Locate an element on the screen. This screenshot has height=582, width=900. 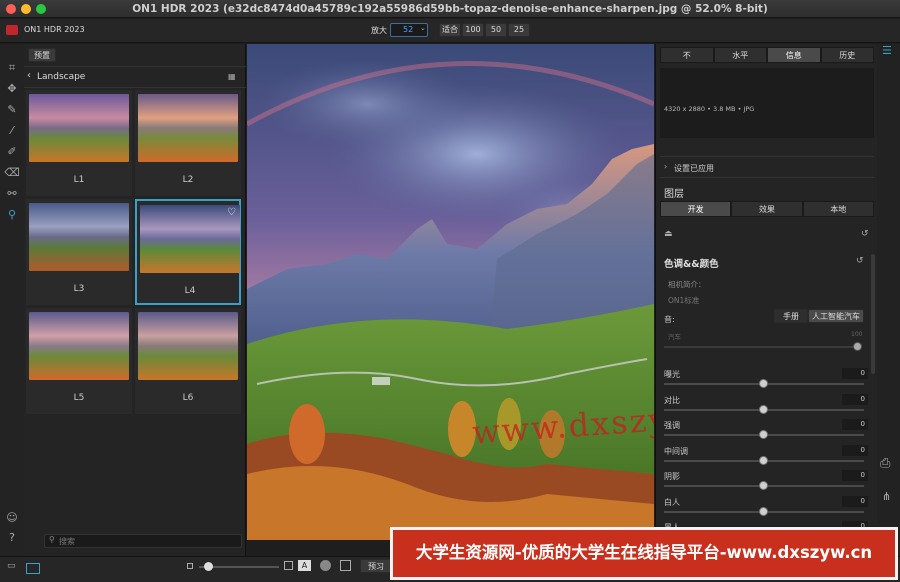
info-tab: 不 is located at coordinates (687, 55).